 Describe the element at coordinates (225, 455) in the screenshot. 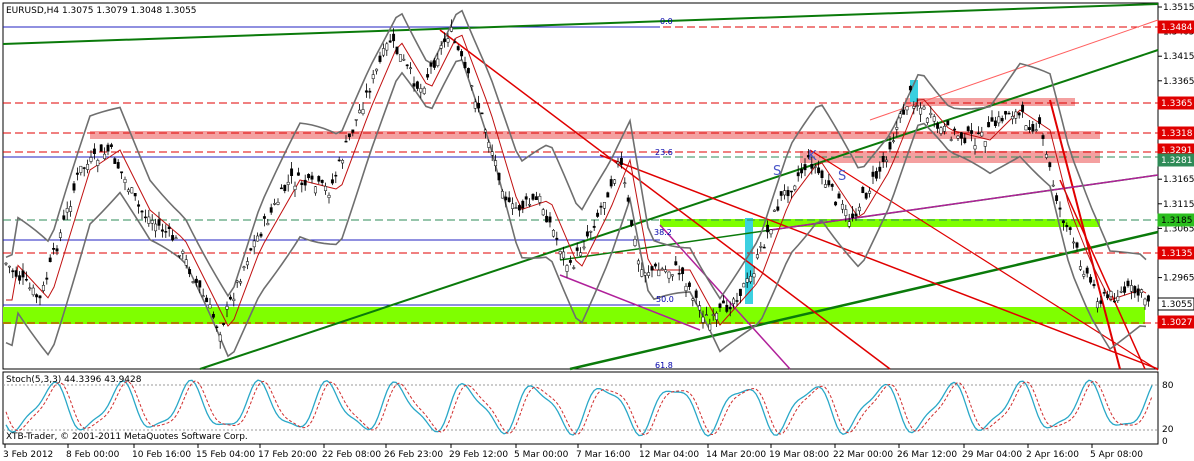

I see `time-tick: 15 Feb 04:00` at that location.